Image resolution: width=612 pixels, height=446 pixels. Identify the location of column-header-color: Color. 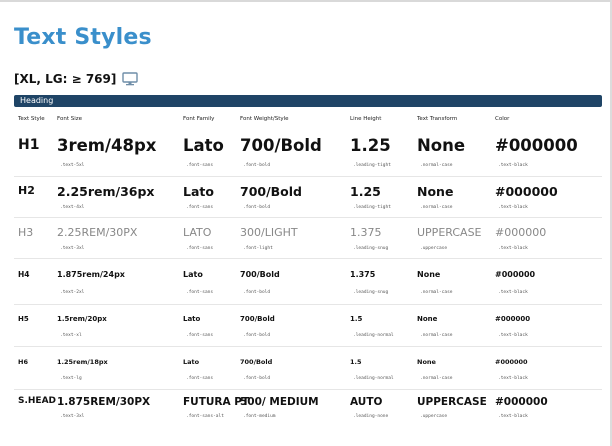
(502, 119).